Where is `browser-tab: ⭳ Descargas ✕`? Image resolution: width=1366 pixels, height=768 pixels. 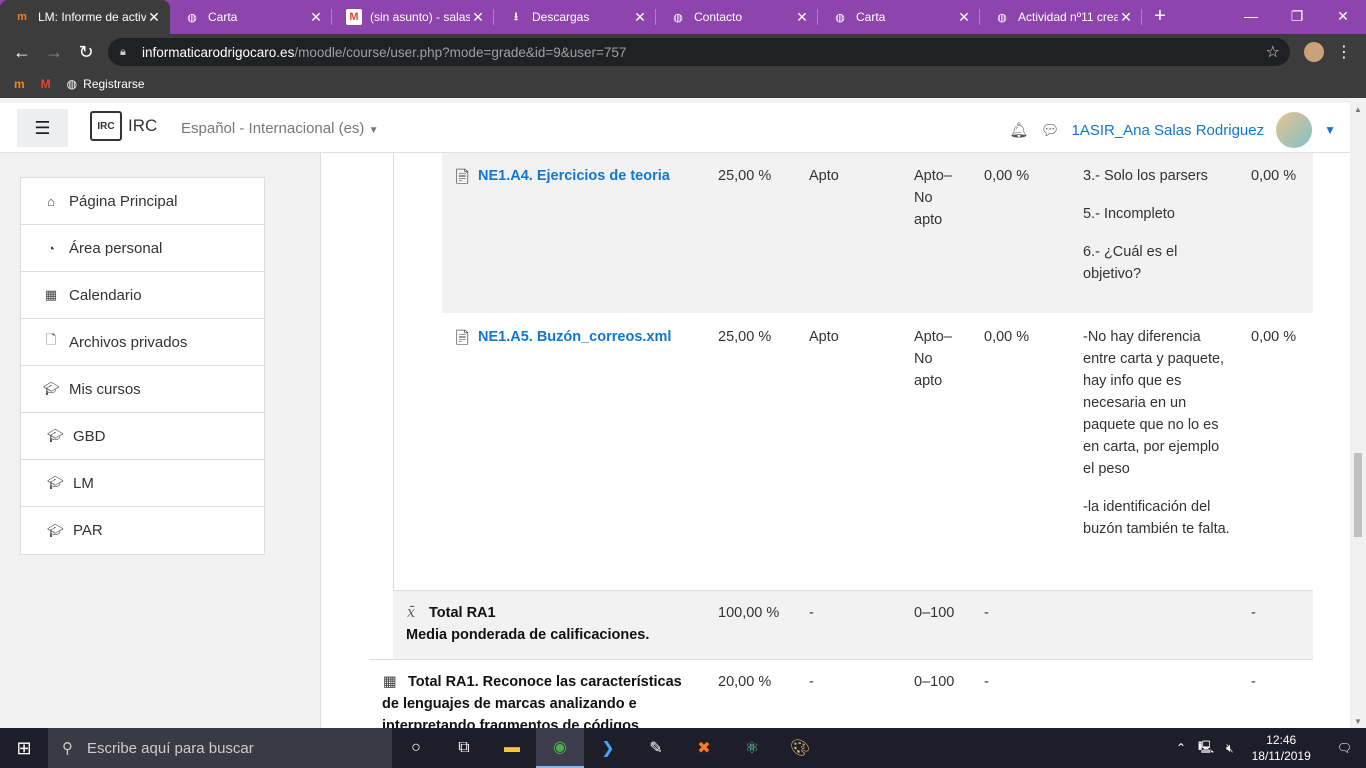
browser-tab: ⭳ Descargas ✕ is located at coordinates (575, 17).